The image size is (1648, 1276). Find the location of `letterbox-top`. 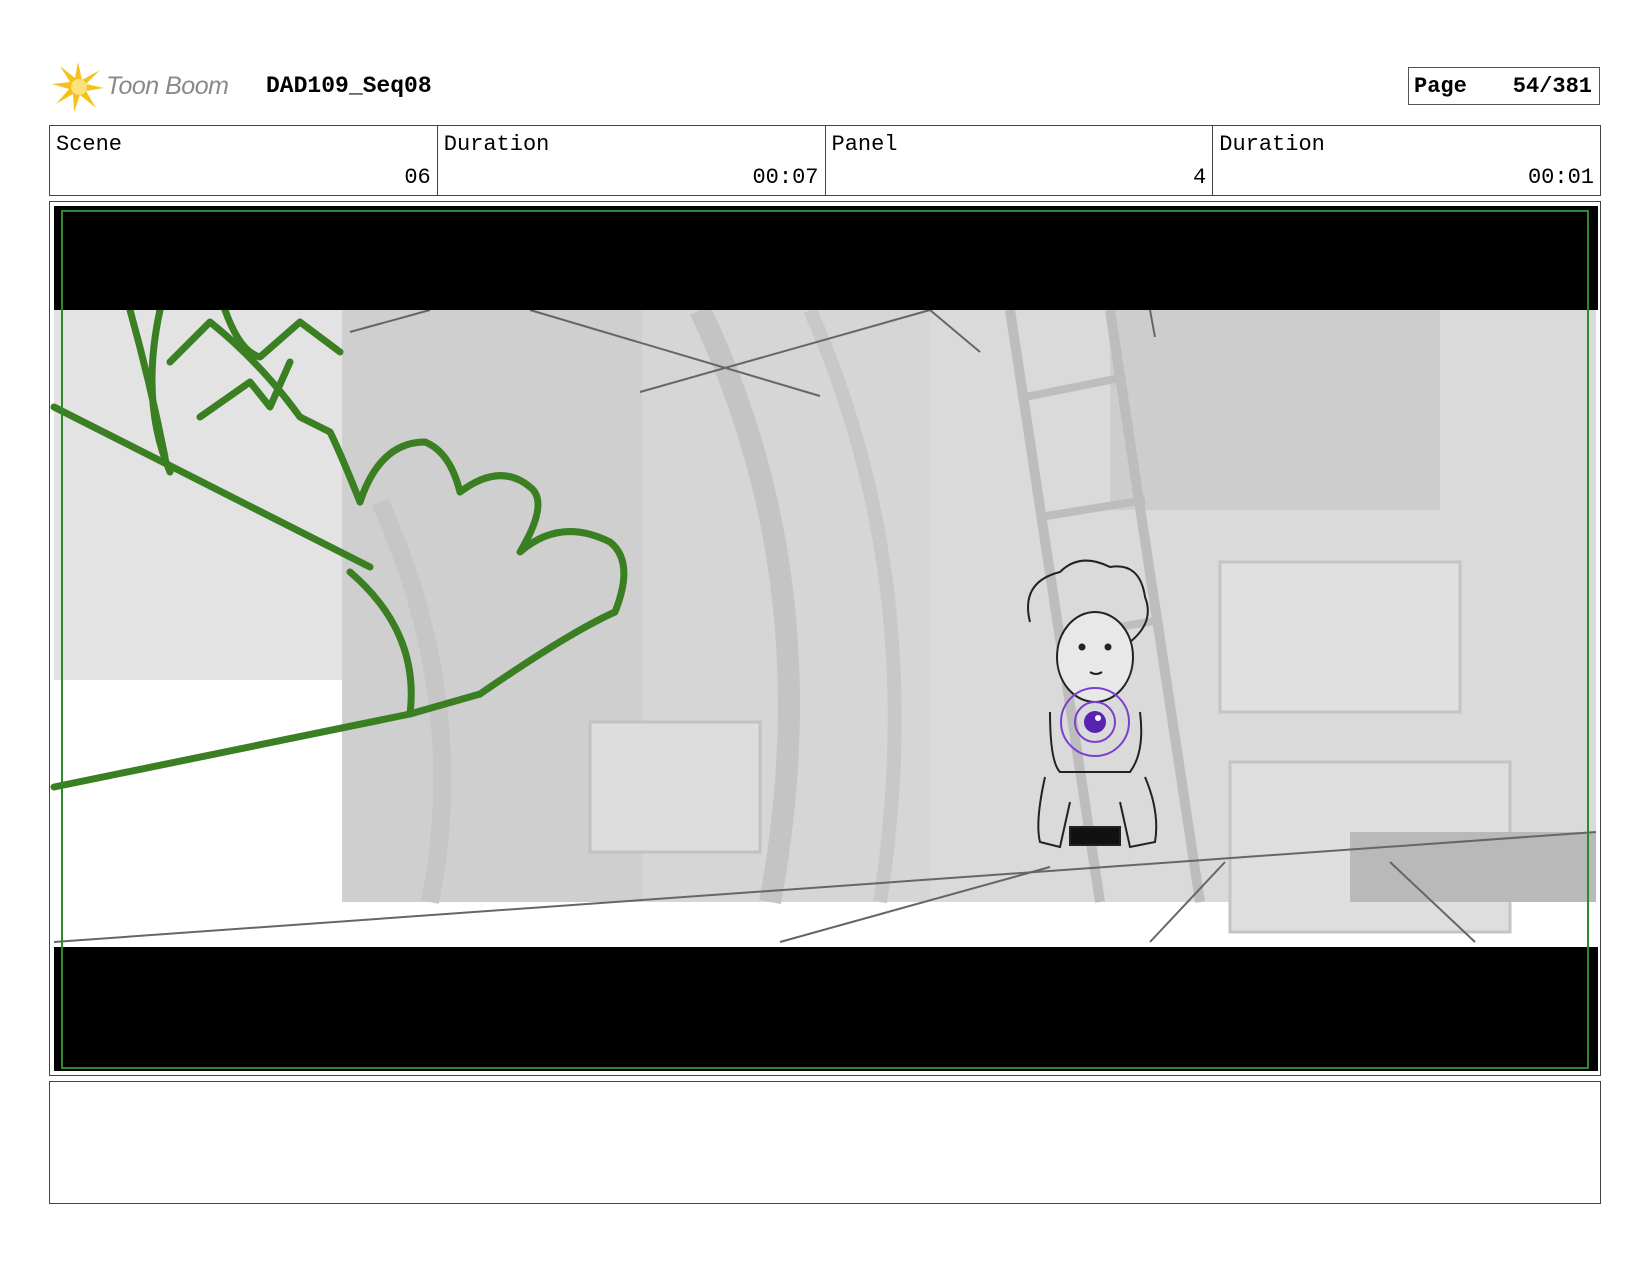

letterbox-top is located at coordinates (826, 258).